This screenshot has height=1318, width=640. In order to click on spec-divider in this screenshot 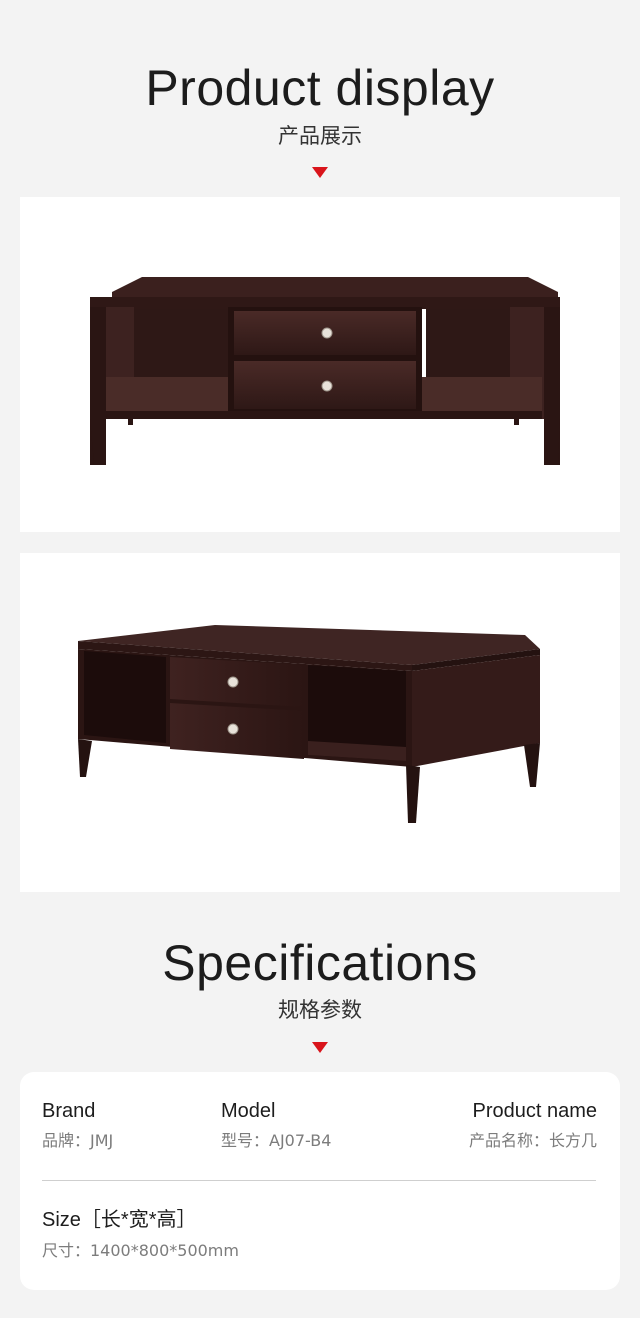, I will do `click(319, 1180)`.